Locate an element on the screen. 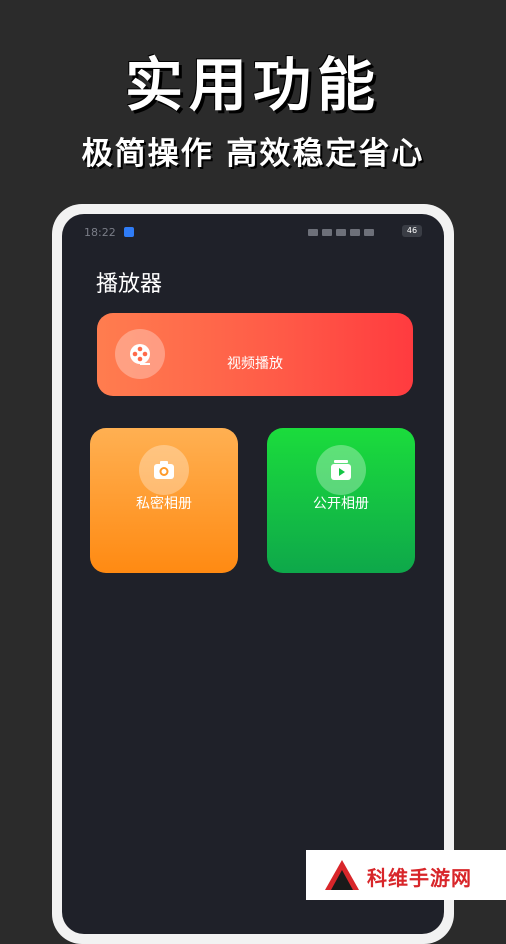  private-album-card: 私密相册 is located at coordinates (164, 500).